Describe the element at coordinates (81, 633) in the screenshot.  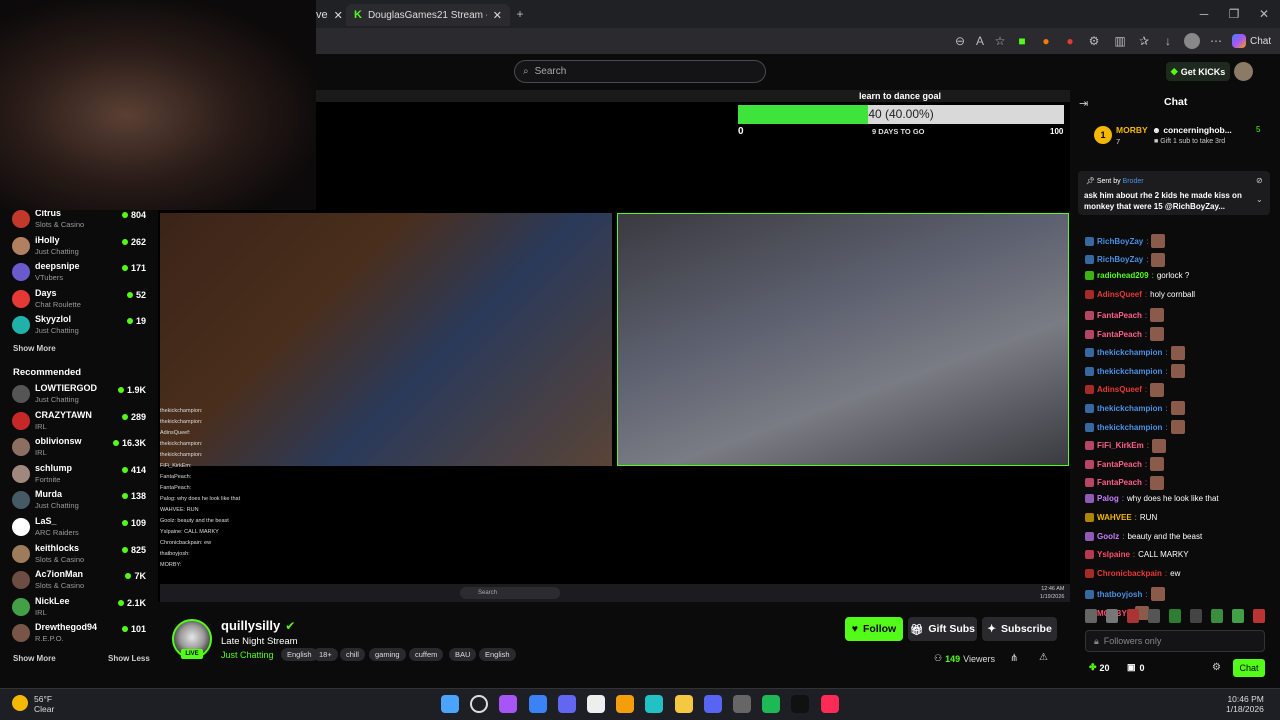
I see `sidebar-channel: Drewthegod94 R.E.P.O. 101` at that location.